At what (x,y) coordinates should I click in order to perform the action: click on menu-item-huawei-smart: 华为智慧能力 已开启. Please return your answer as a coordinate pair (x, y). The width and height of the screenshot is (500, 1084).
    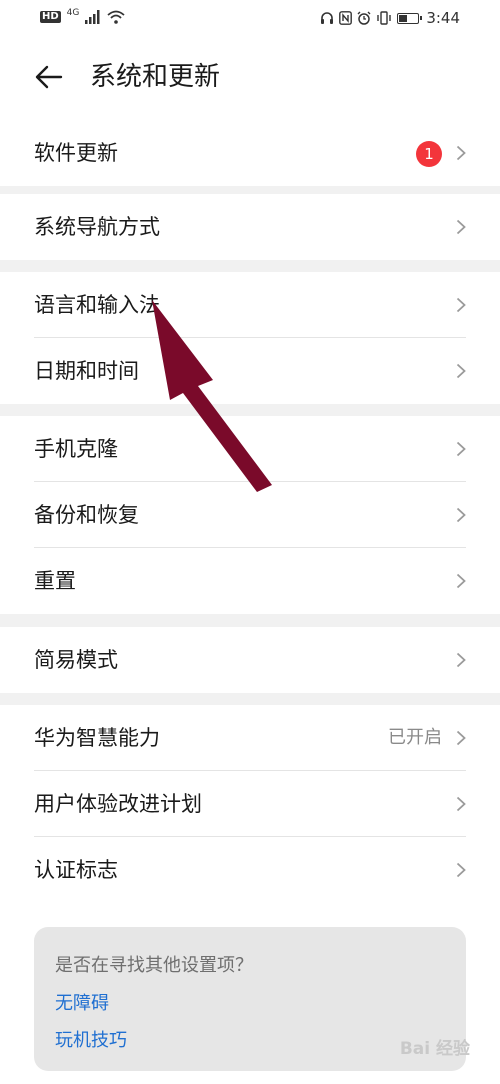
    Looking at the image, I should click on (250, 738).